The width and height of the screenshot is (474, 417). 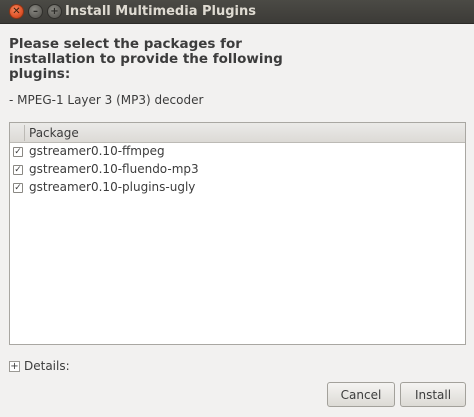 I want to click on package-row: ✓ gstreamer0.10-plugins-ugly, so click(x=237, y=188).